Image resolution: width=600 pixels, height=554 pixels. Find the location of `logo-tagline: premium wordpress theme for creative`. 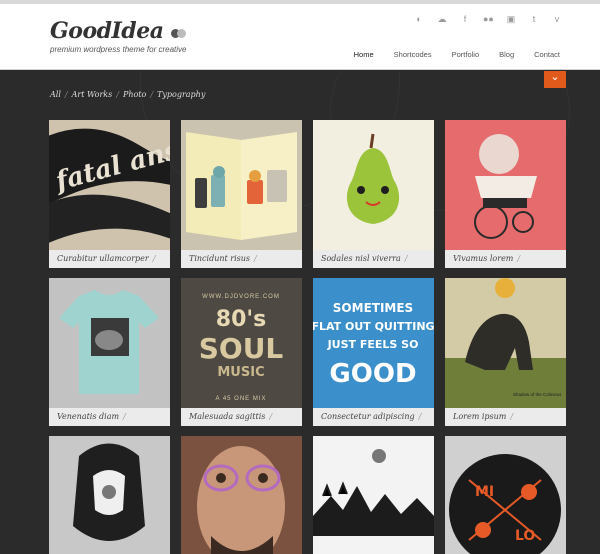

logo-tagline: premium wordpress theme for creative is located at coordinates (118, 49).